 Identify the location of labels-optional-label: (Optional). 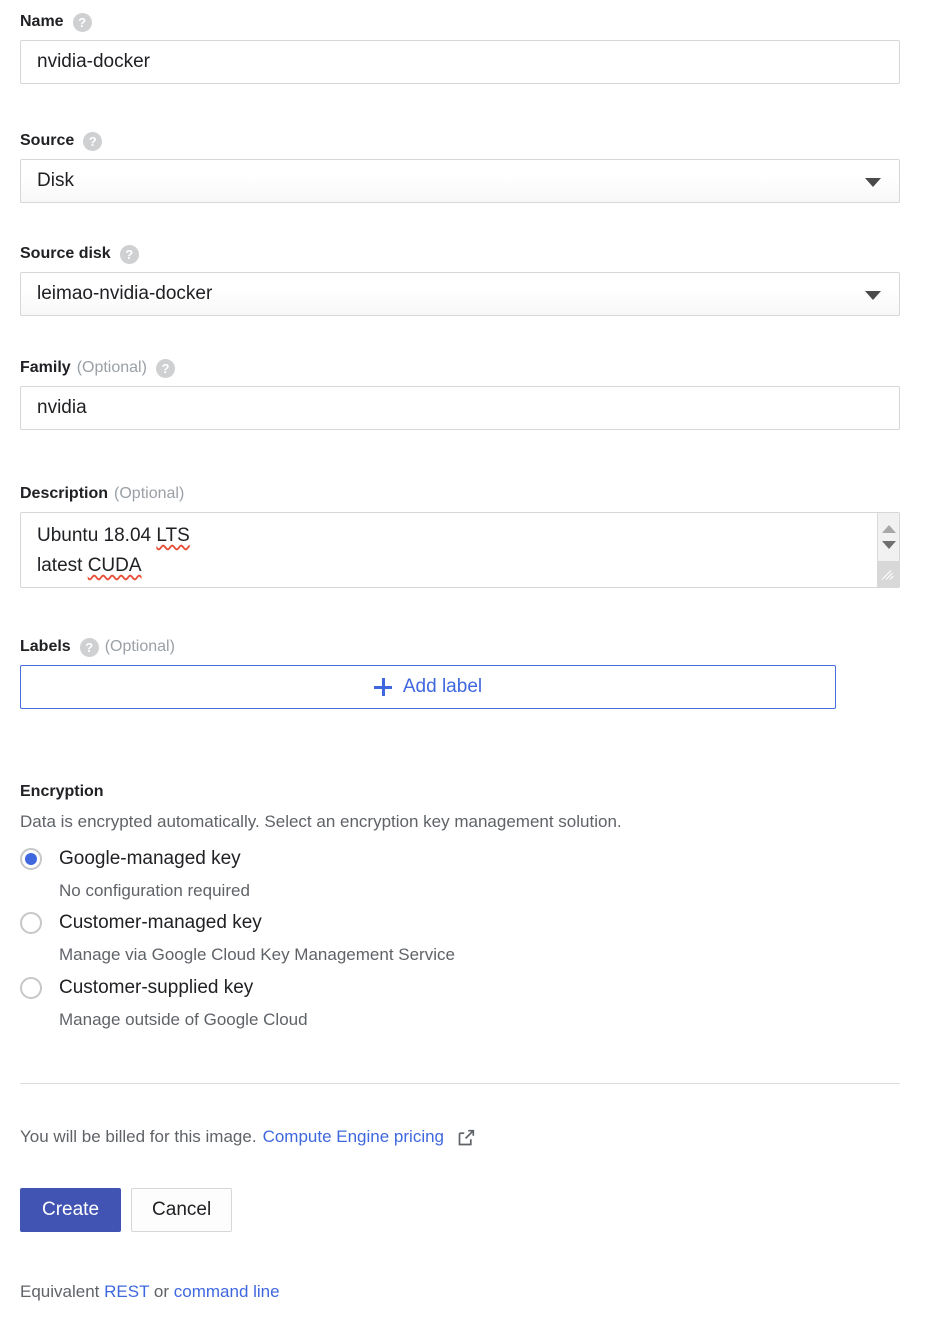
(139, 646).